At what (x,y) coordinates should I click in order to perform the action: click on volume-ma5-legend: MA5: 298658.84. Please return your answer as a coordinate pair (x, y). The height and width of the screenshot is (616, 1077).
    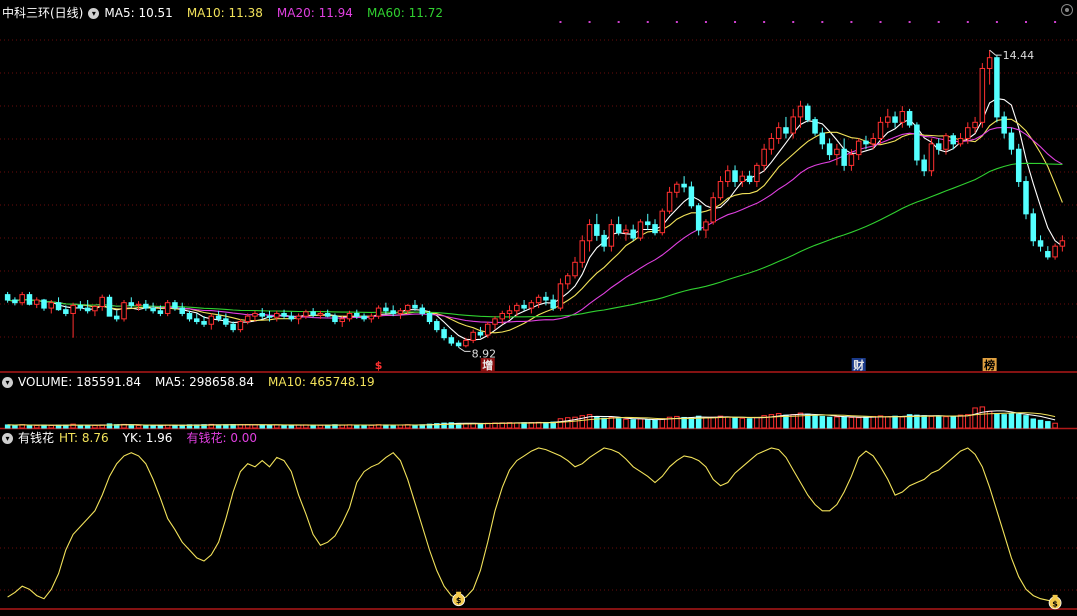
    Looking at the image, I should click on (205, 382).